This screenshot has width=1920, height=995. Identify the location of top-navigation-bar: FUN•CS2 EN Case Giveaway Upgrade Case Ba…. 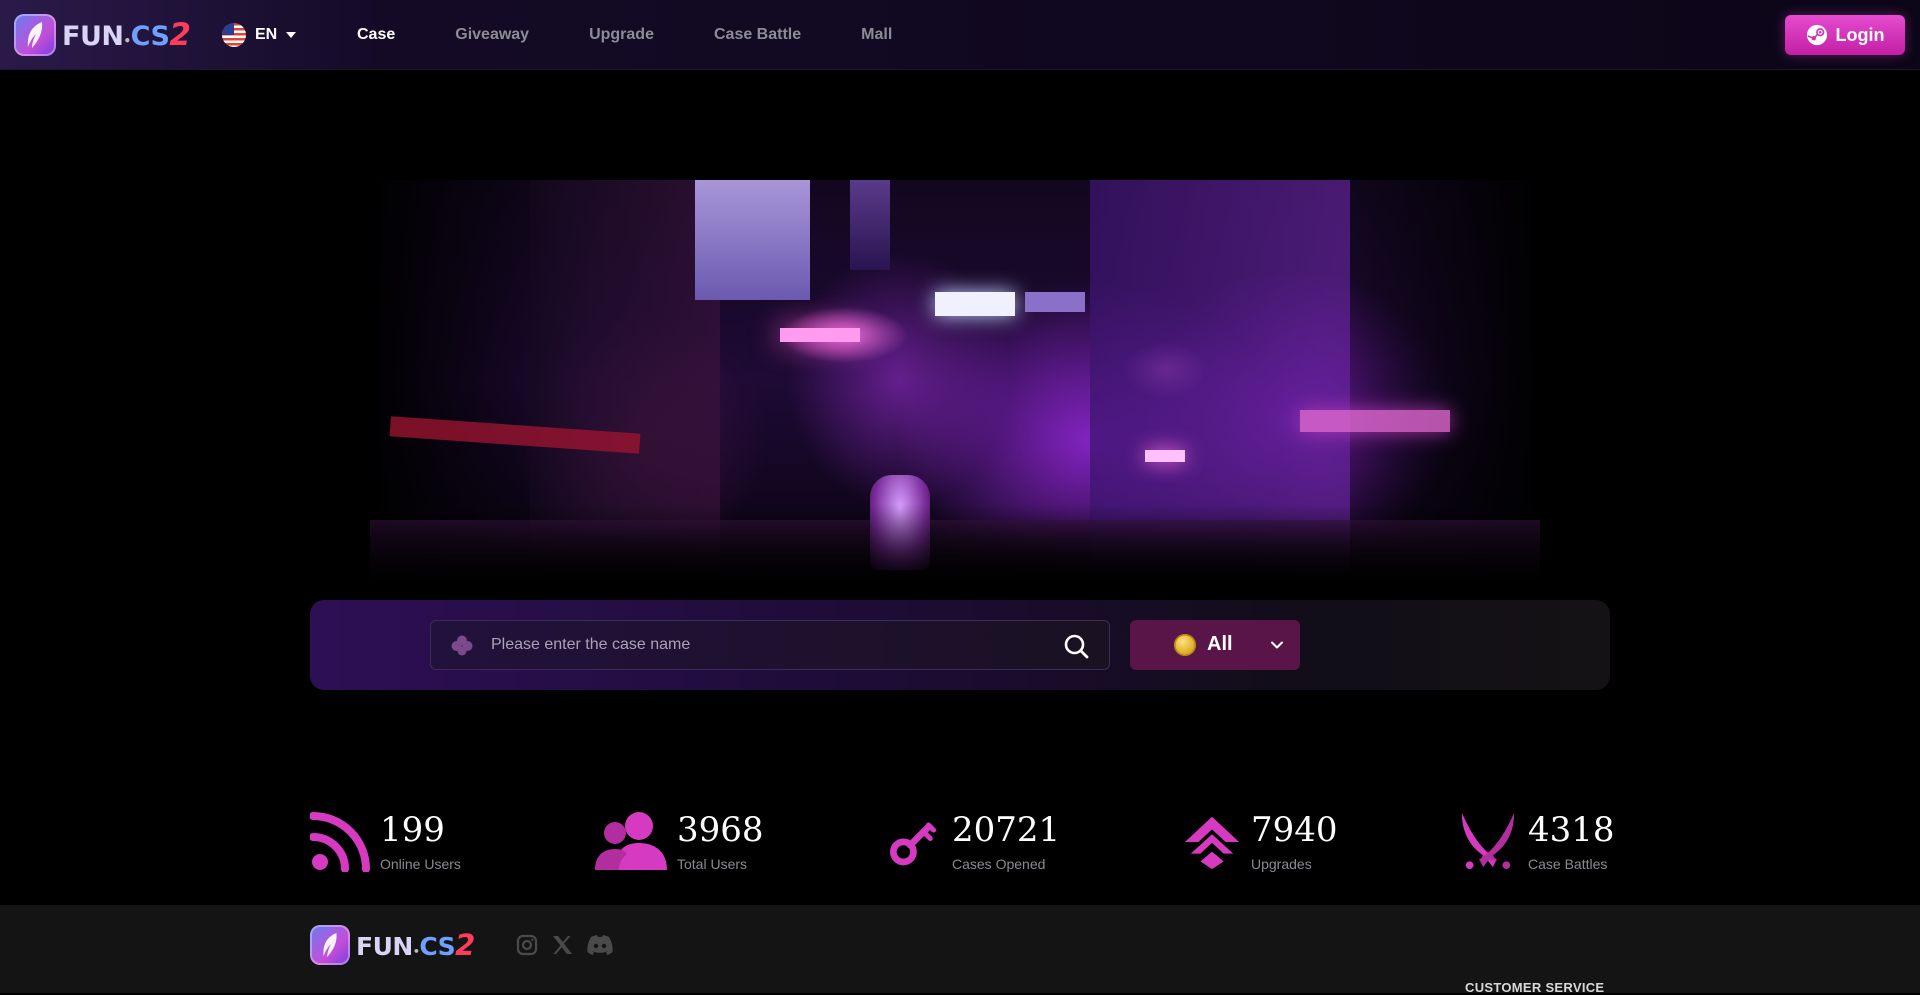
(960, 35).